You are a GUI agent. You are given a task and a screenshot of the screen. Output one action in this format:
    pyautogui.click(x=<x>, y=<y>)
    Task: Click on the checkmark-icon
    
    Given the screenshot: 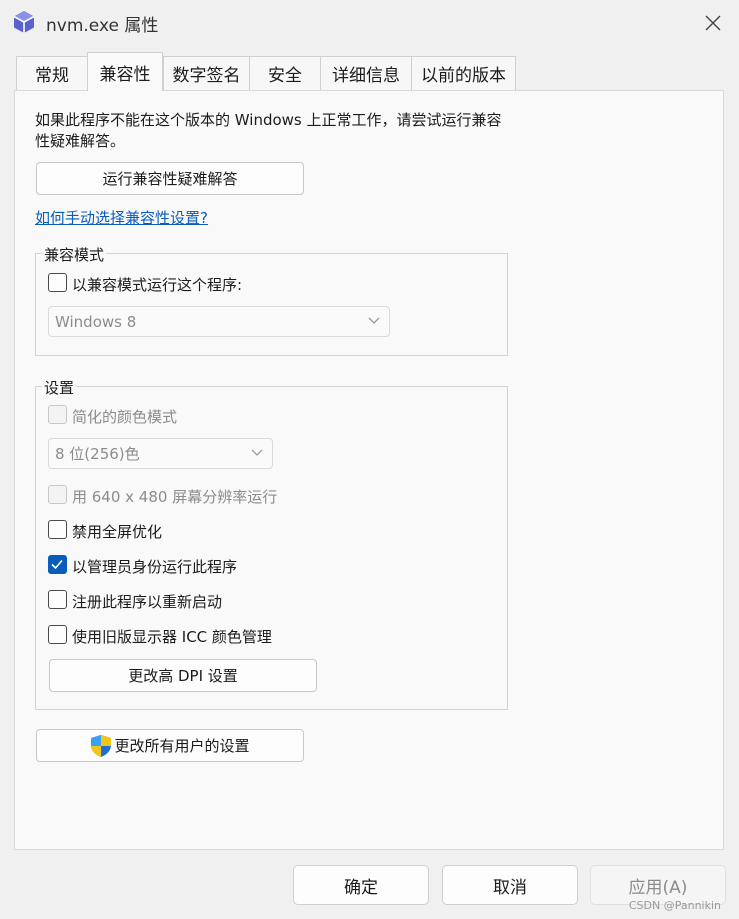 What is the action you would take?
    pyautogui.click(x=57, y=564)
    